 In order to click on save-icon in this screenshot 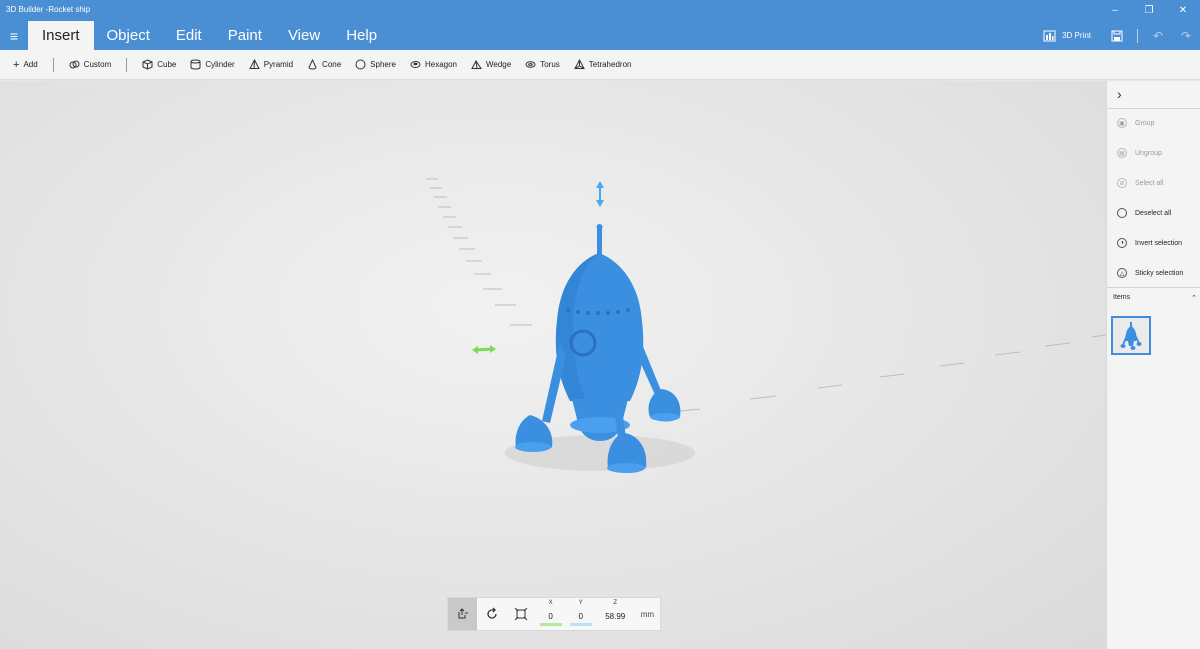, I will do `click(1117, 36)`.